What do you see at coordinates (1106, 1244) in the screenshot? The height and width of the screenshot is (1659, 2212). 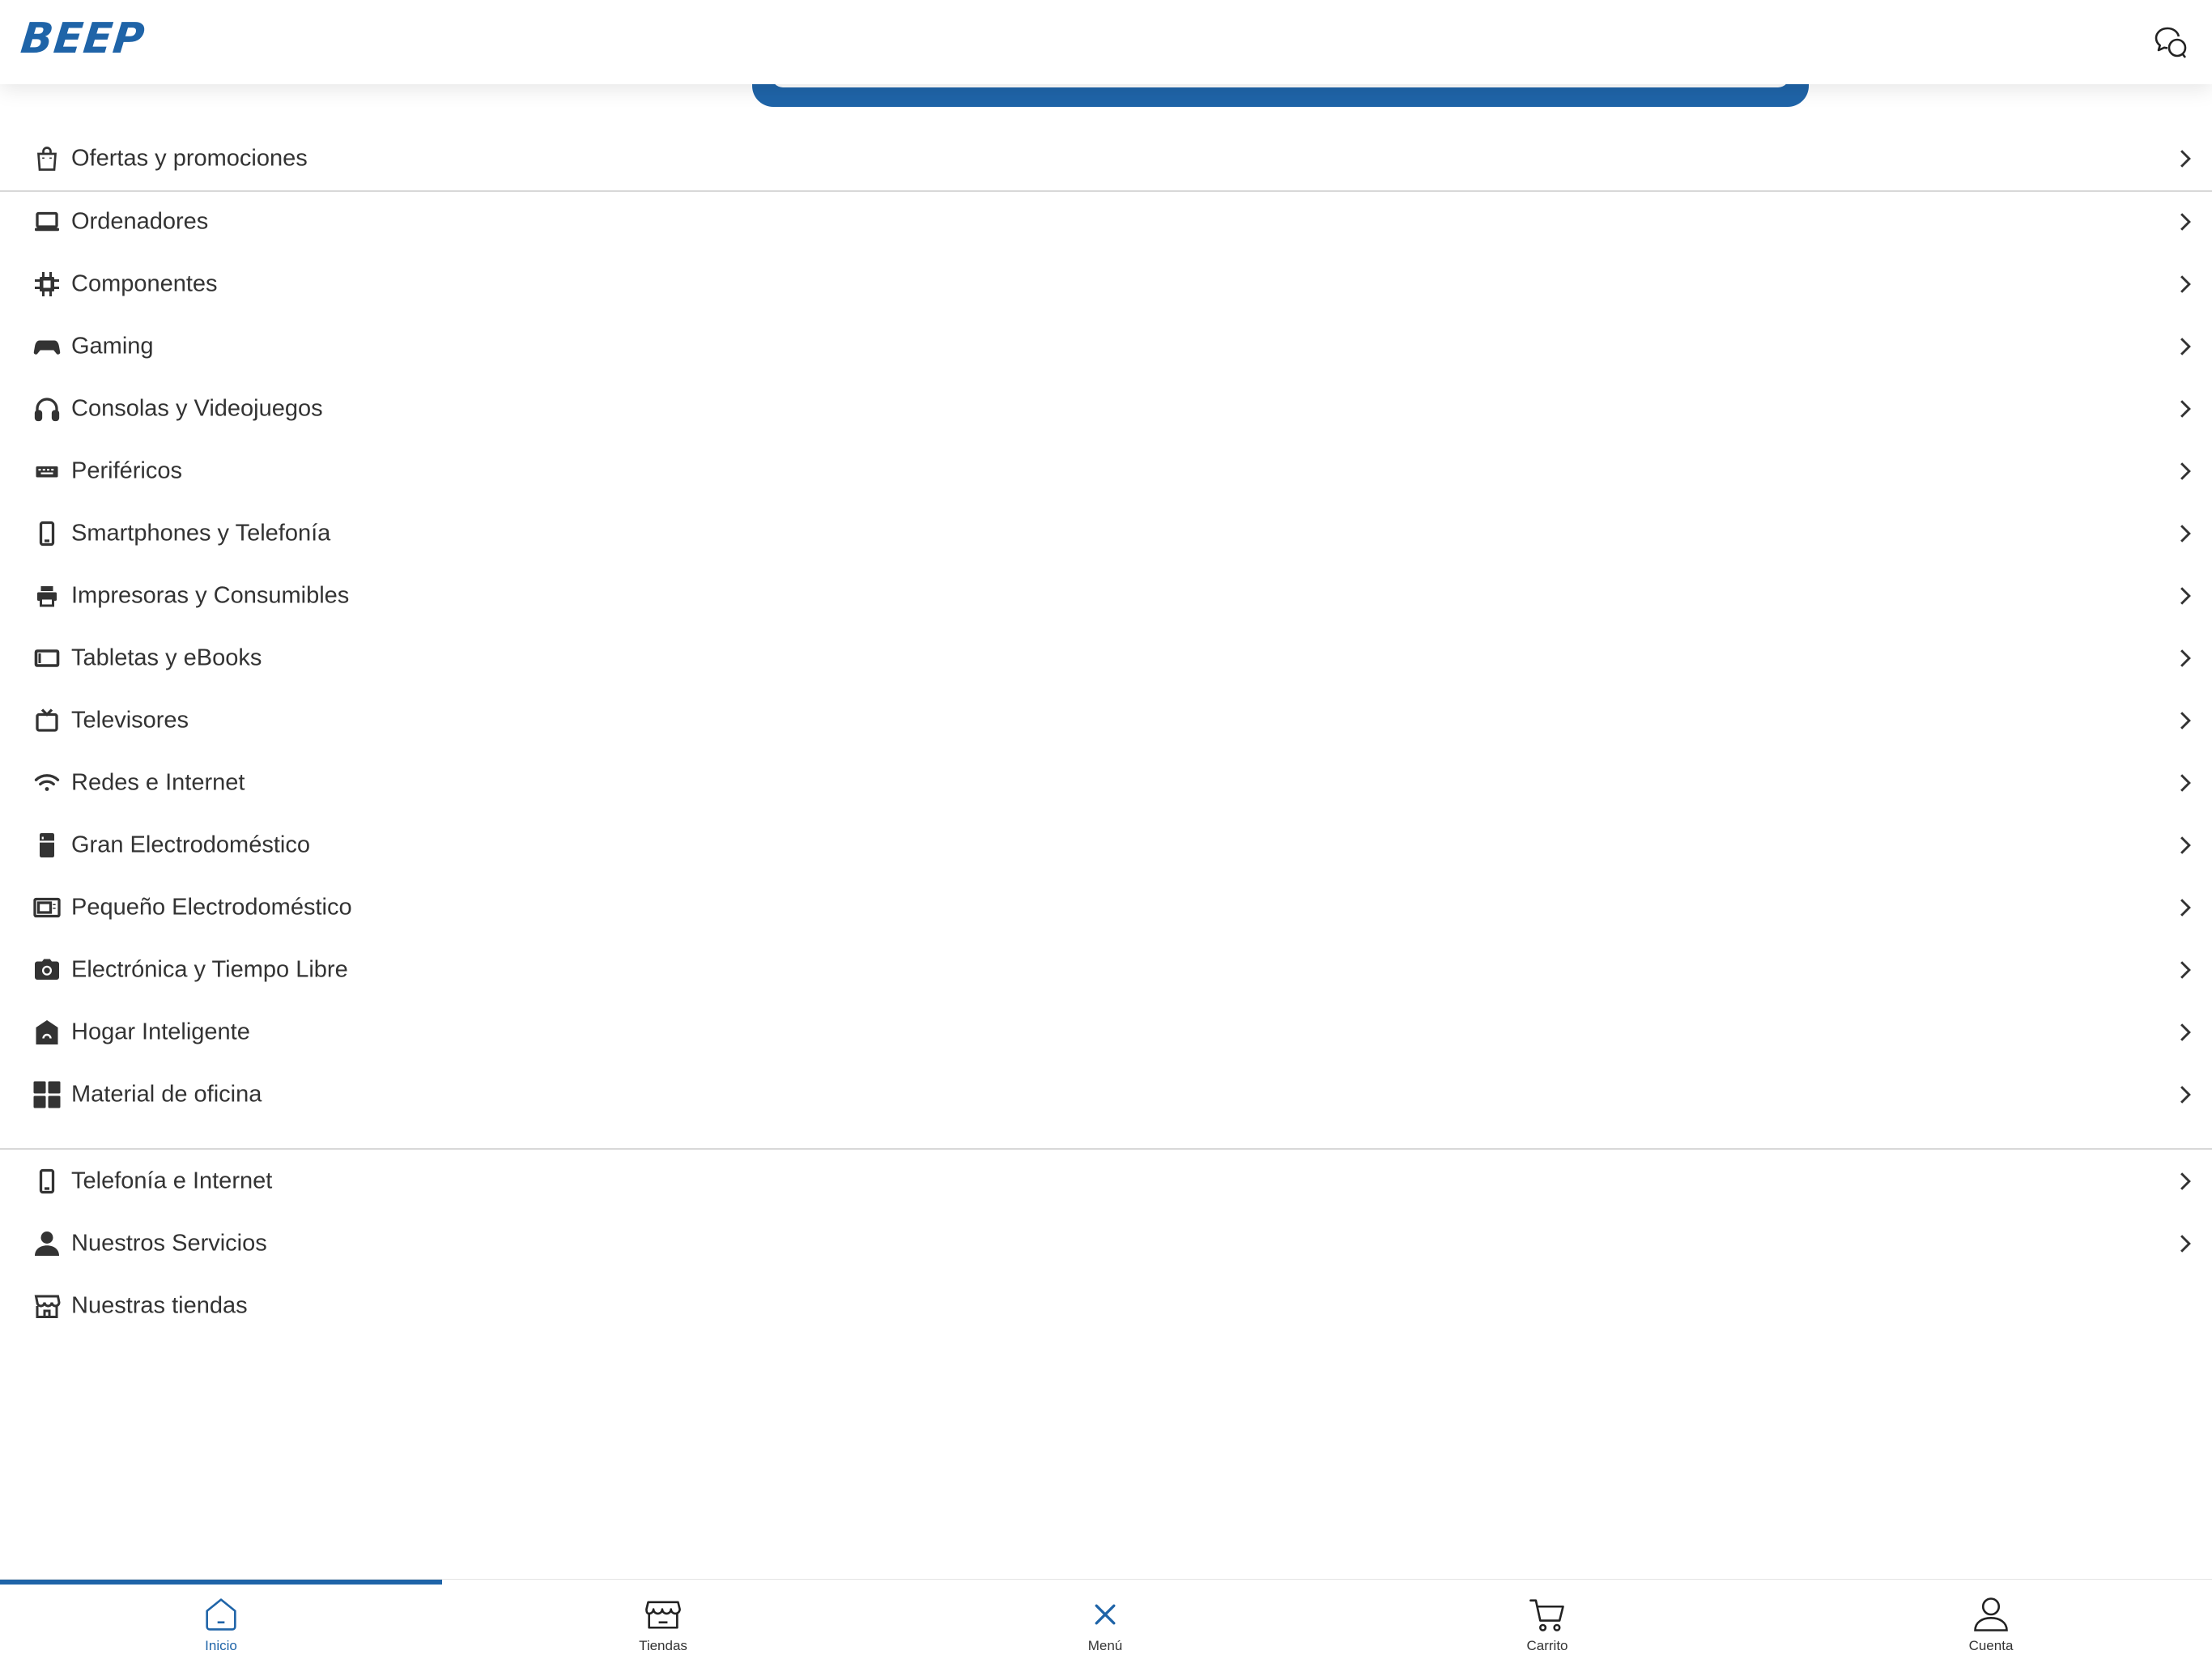 I see `menu-item-nuestros-servicios: Nuestros Servicios` at bounding box center [1106, 1244].